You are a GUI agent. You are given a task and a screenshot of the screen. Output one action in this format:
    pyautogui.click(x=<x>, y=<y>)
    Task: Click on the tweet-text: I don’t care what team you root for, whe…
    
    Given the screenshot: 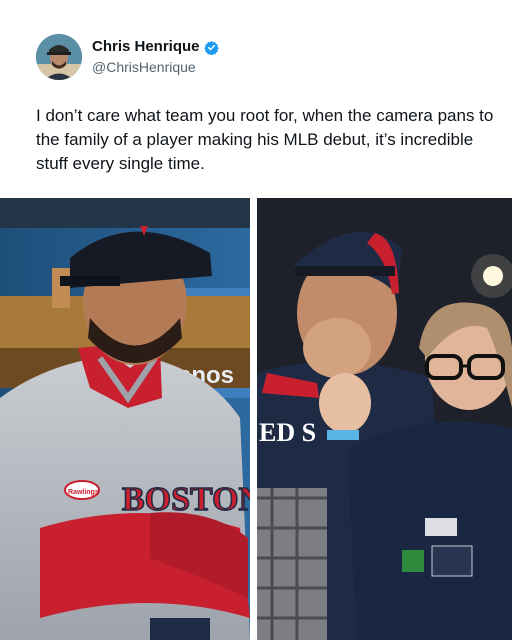 What is the action you would take?
    pyautogui.click(x=265, y=139)
    